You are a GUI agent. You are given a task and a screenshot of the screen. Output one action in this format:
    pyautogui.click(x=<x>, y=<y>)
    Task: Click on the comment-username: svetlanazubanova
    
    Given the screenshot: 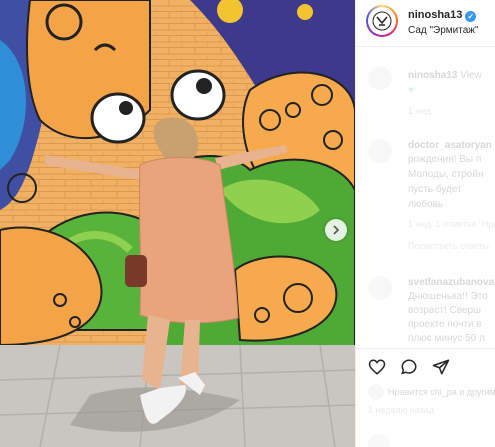 What is the action you would take?
    pyautogui.click(x=451, y=282)
    